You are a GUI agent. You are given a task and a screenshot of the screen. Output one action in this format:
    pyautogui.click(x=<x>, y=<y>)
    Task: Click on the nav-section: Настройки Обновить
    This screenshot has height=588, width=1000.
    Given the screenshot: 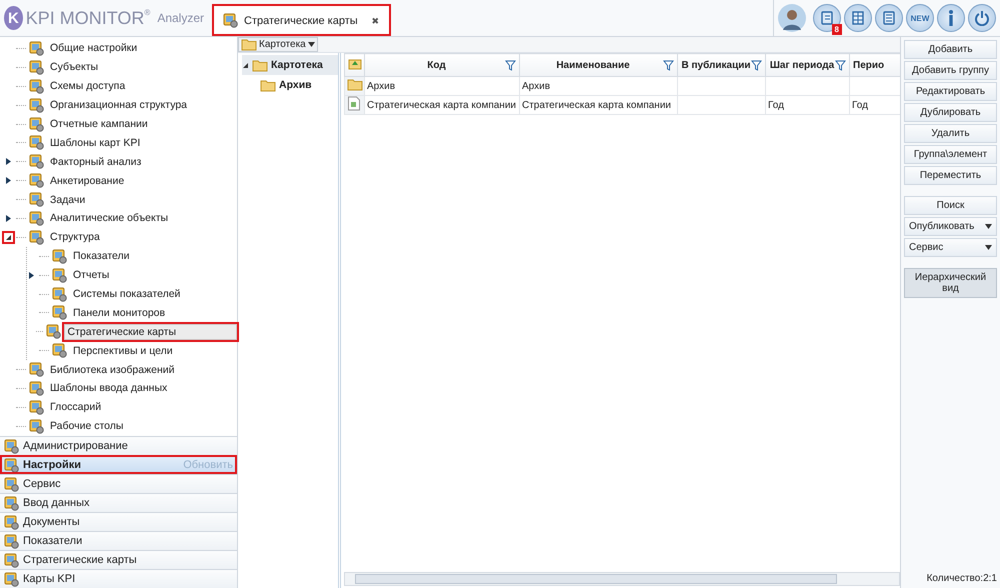 What is the action you would take?
    pyautogui.click(x=118, y=464)
    